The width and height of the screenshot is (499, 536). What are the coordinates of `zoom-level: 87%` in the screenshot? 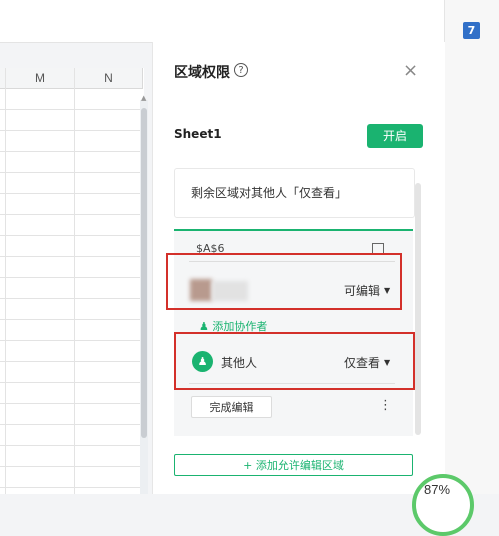 It's located at (437, 489).